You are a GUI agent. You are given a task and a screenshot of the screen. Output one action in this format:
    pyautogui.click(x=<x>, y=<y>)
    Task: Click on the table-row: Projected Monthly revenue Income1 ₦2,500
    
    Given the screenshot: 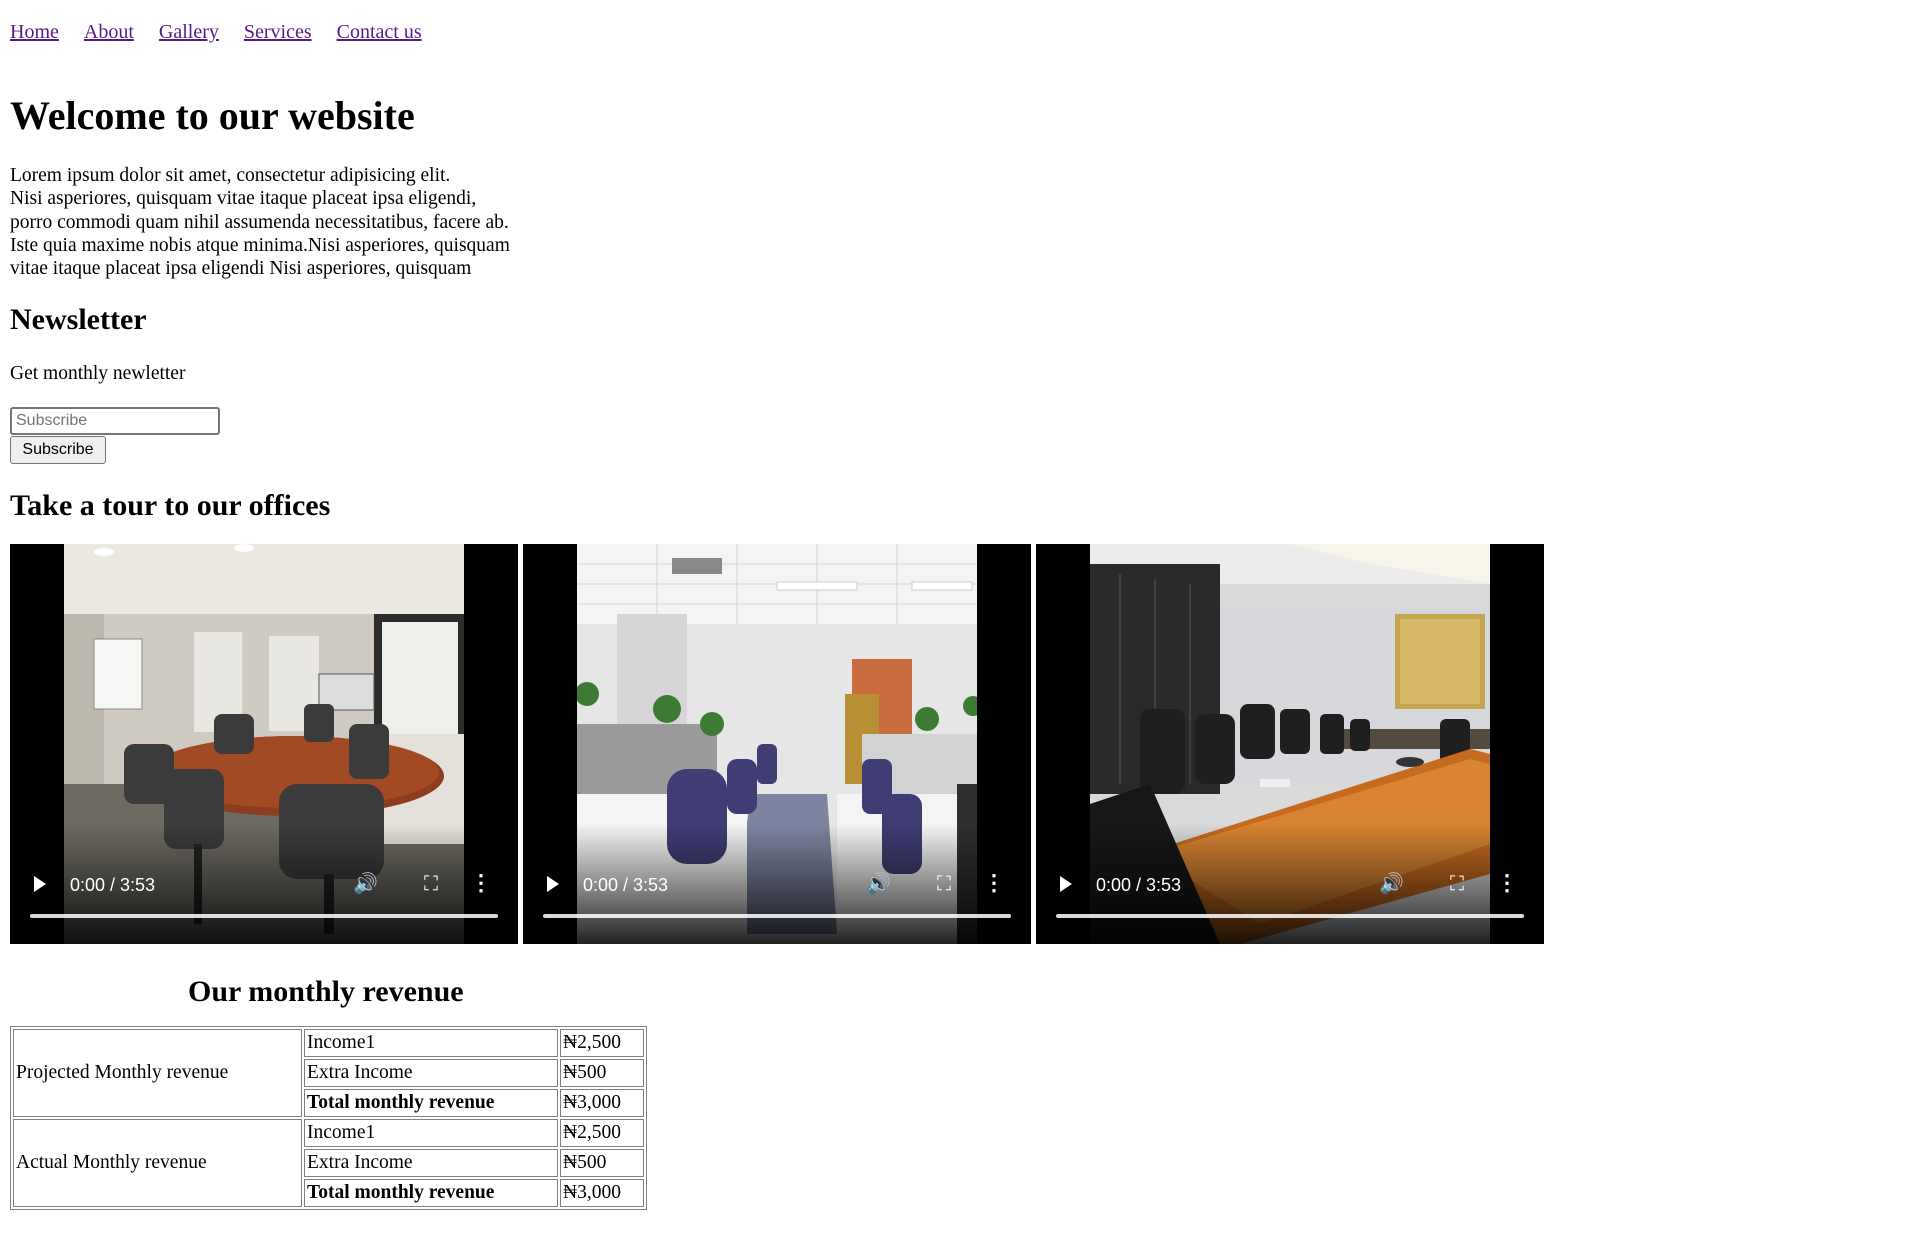 What is the action you would take?
    pyautogui.click(x=328, y=1073)
    